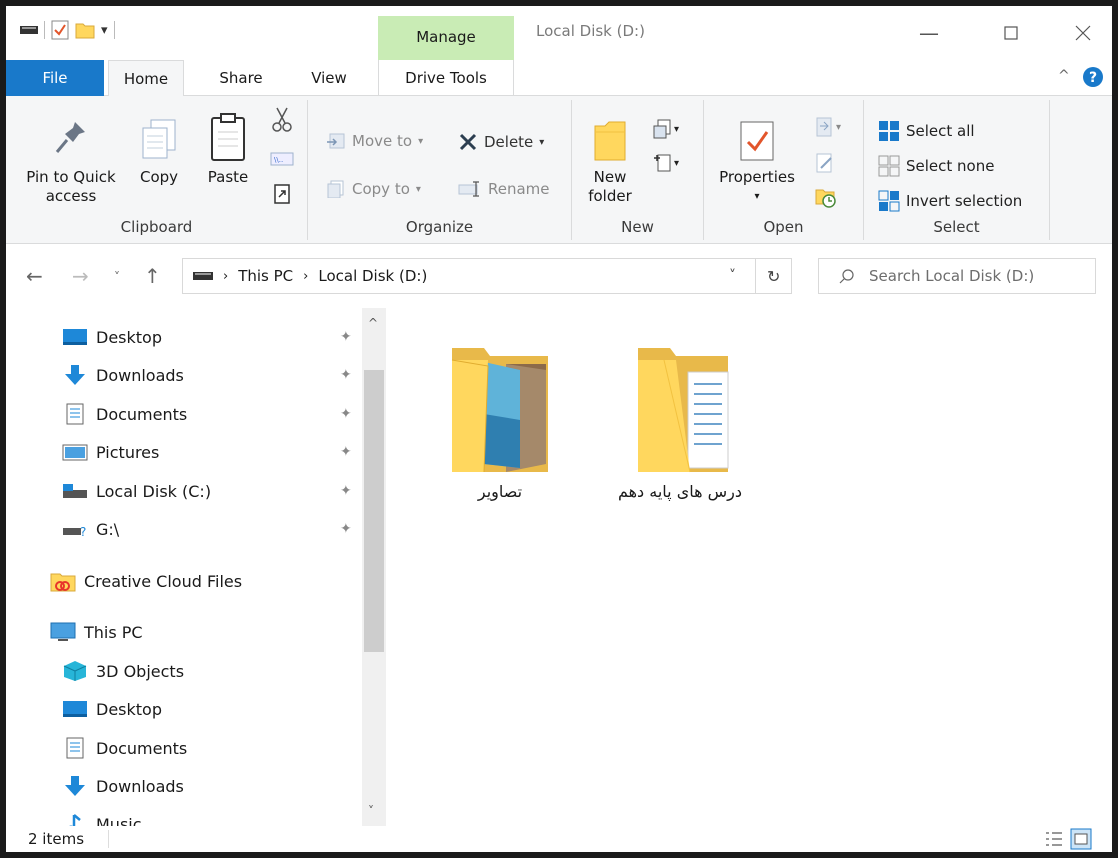 The height and width of the screenshot is (858, 1118). Describe the element at coordinates (637, 227) in the screenshot. I see `new-group-label: New` at that location.